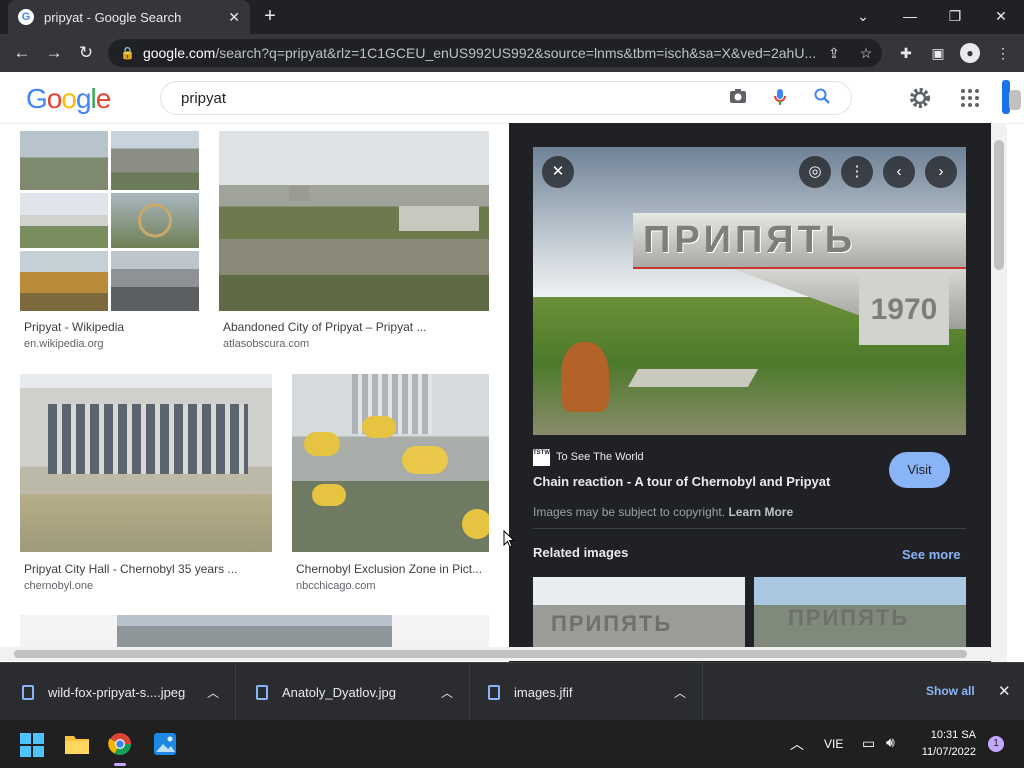 The image size is (1024, 768). Describe the element at coordinates (111, 327) in the screenshot. I see `result-title: Pripyat - Wikipedia` at that location.